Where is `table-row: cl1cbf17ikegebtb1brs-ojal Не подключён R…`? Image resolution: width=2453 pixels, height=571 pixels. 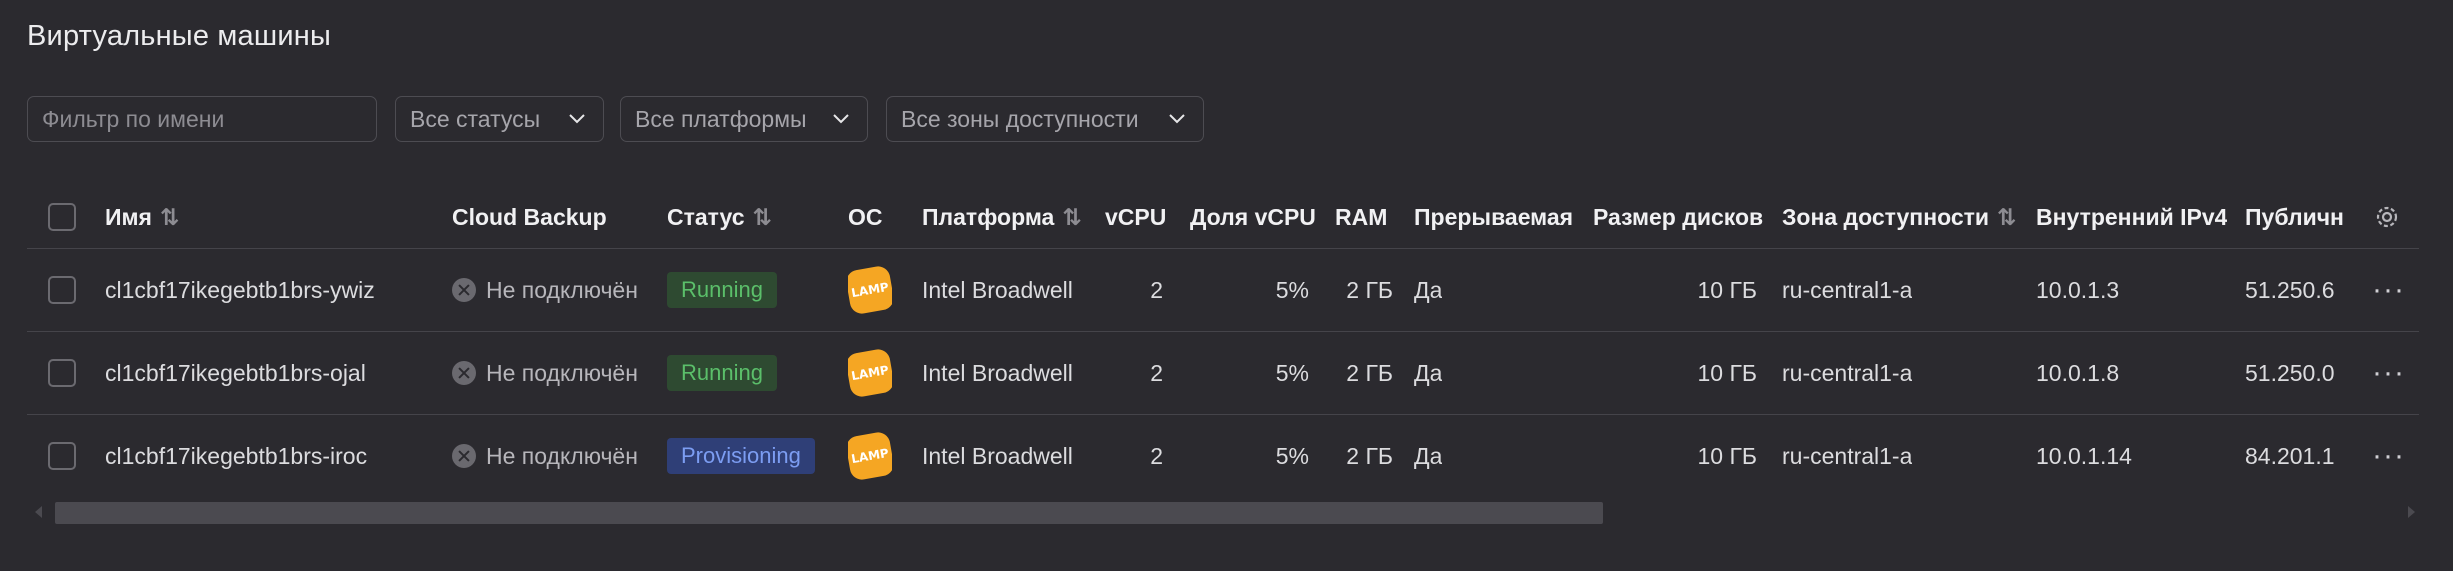 table-row: cl1cbf17ikegebtb1brs-ojal Не подключён R… is located at coordinates (1223, 373).